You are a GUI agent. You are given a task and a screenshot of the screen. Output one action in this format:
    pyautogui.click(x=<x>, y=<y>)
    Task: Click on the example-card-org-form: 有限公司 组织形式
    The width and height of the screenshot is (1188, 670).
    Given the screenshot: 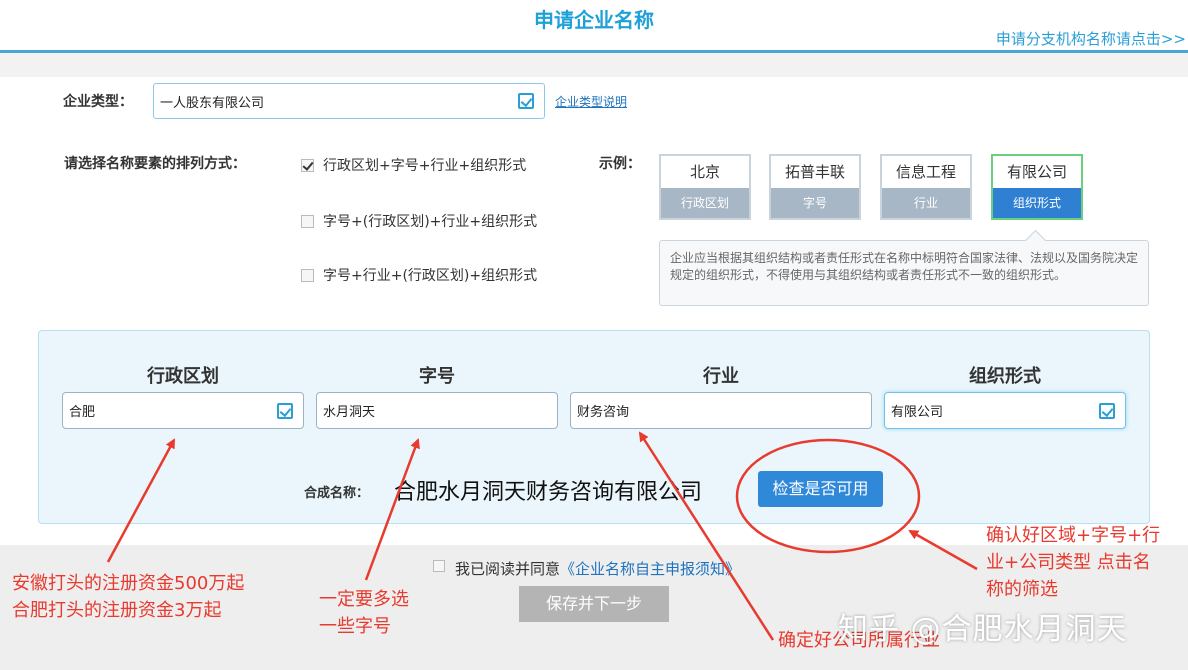 What is the action you would take?
    pyautogui.click(x=1037, y=187)
    